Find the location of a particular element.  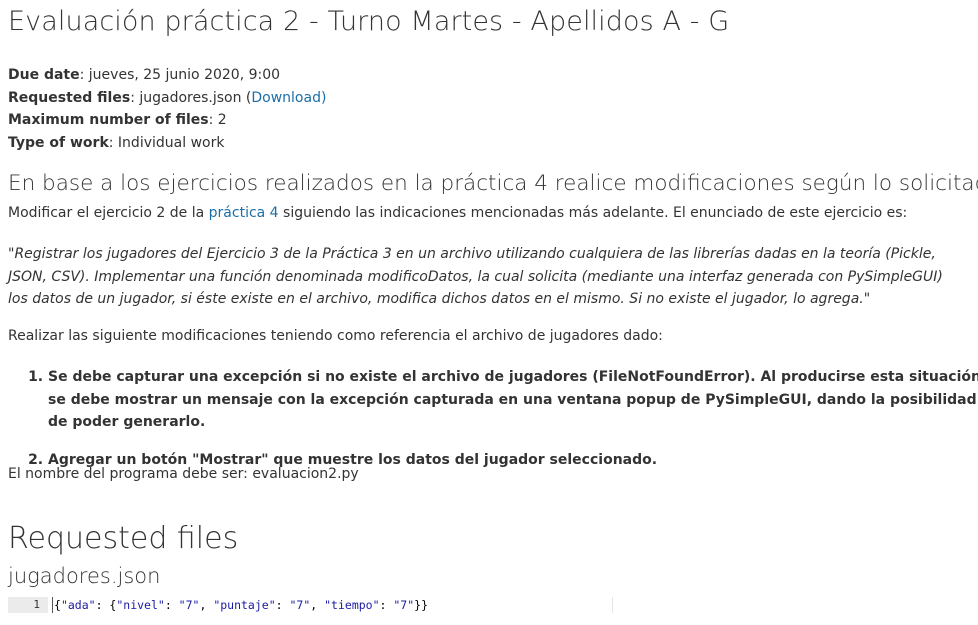

due-date-label: Due date is located at coordinates (44, 75).